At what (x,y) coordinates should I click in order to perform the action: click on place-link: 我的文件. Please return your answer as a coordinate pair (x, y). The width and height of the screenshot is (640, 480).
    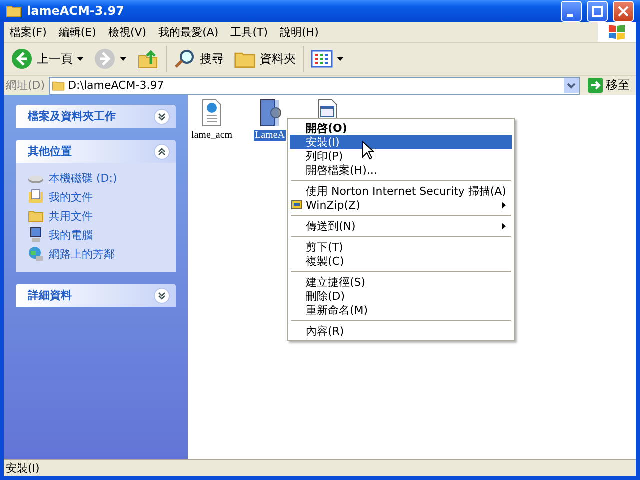
    Looking at the image, I should click on (96, 197).